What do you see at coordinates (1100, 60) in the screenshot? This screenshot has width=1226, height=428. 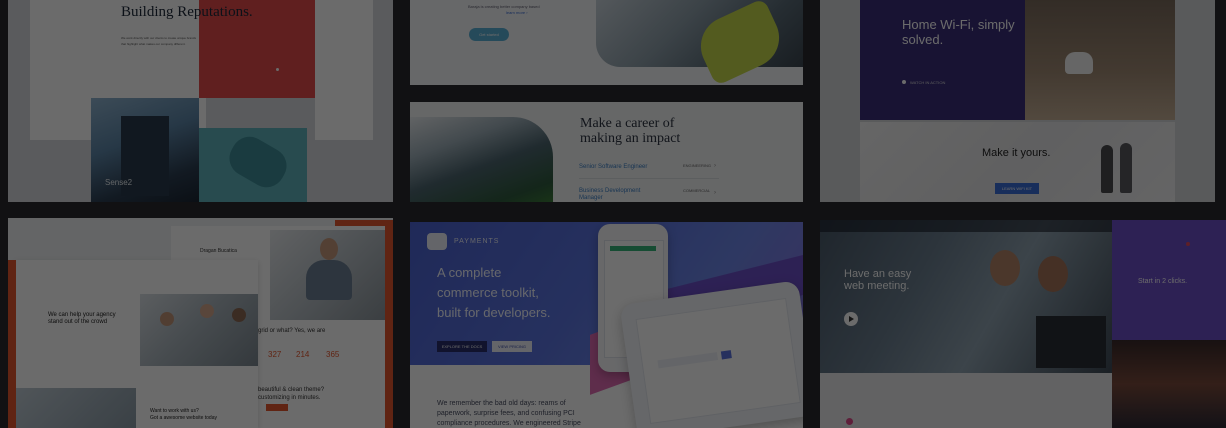 I see `wifi-room-photo` at bounding box center [1100, 60].